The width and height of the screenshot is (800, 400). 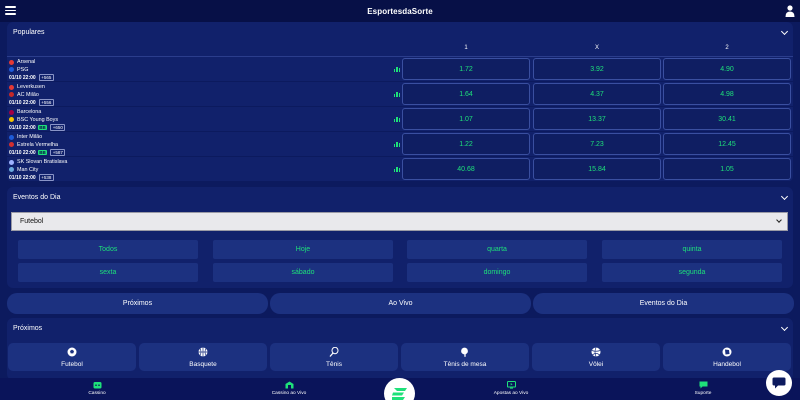 I want to click on volleyball-icon, so click(x=596, y=351).